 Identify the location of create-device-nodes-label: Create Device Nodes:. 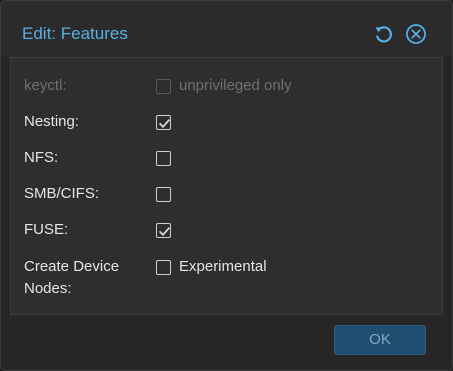
(71, 278).